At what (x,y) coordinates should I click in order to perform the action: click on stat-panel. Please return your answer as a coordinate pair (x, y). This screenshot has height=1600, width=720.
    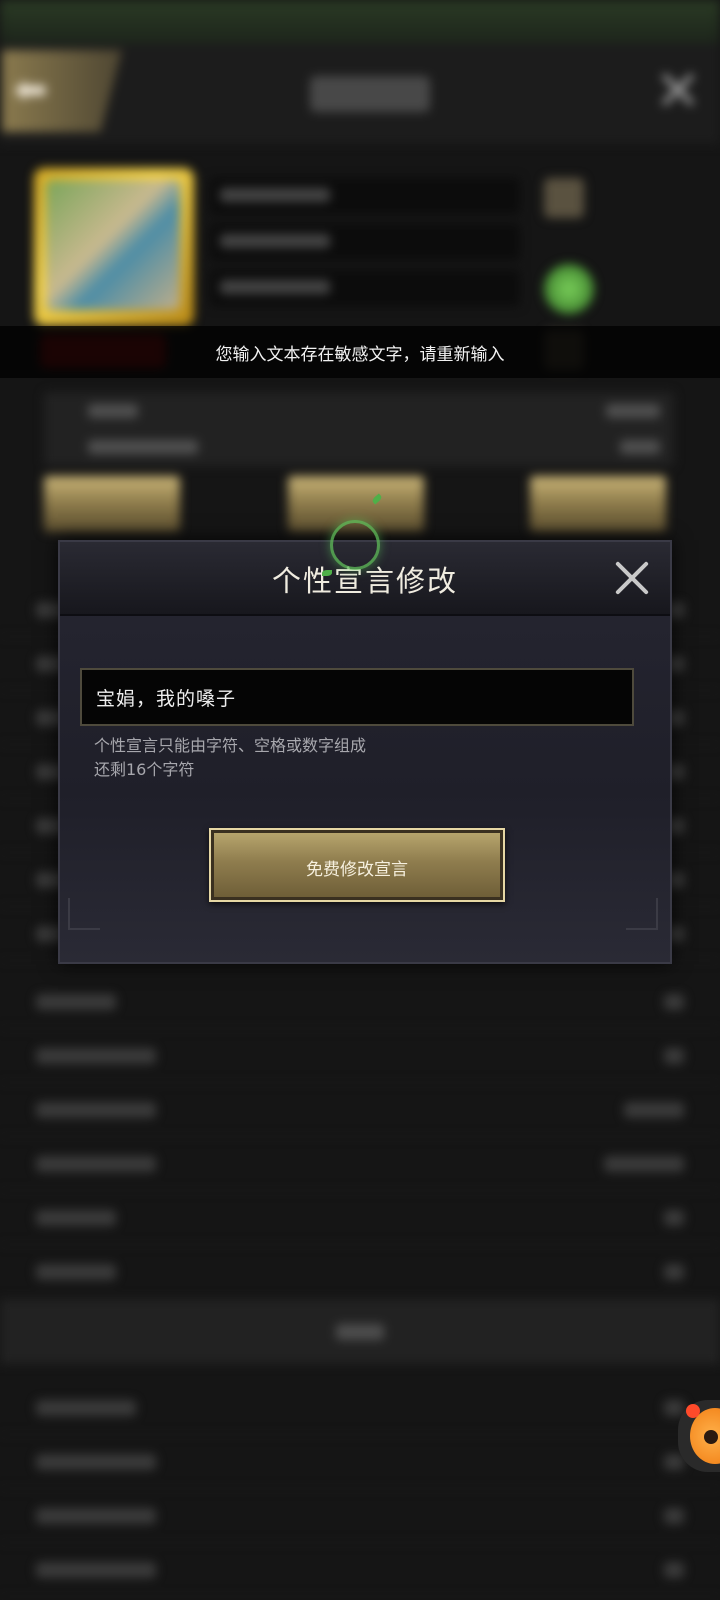
    Looking at the image, I should click on (359, 429).